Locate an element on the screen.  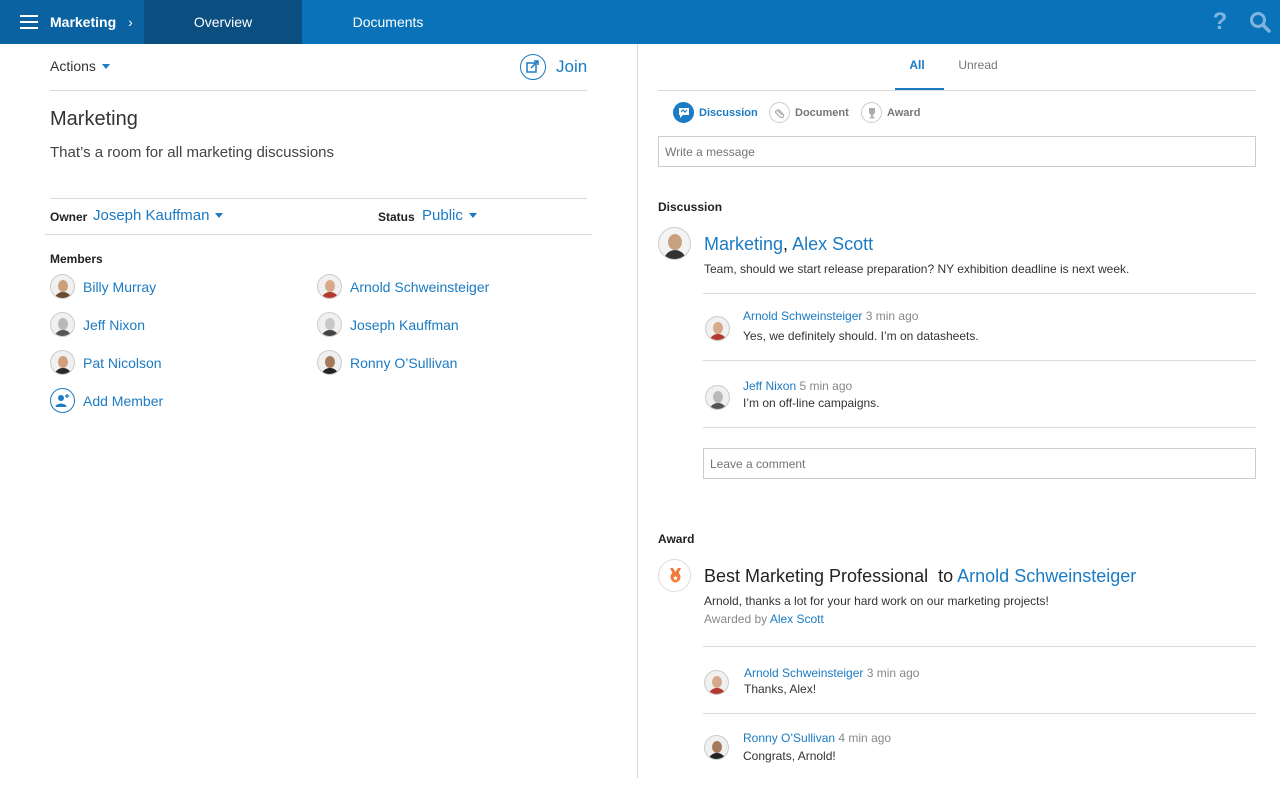
member-name: Arnold Schweinsteiger is located at coordinates (420, 286).